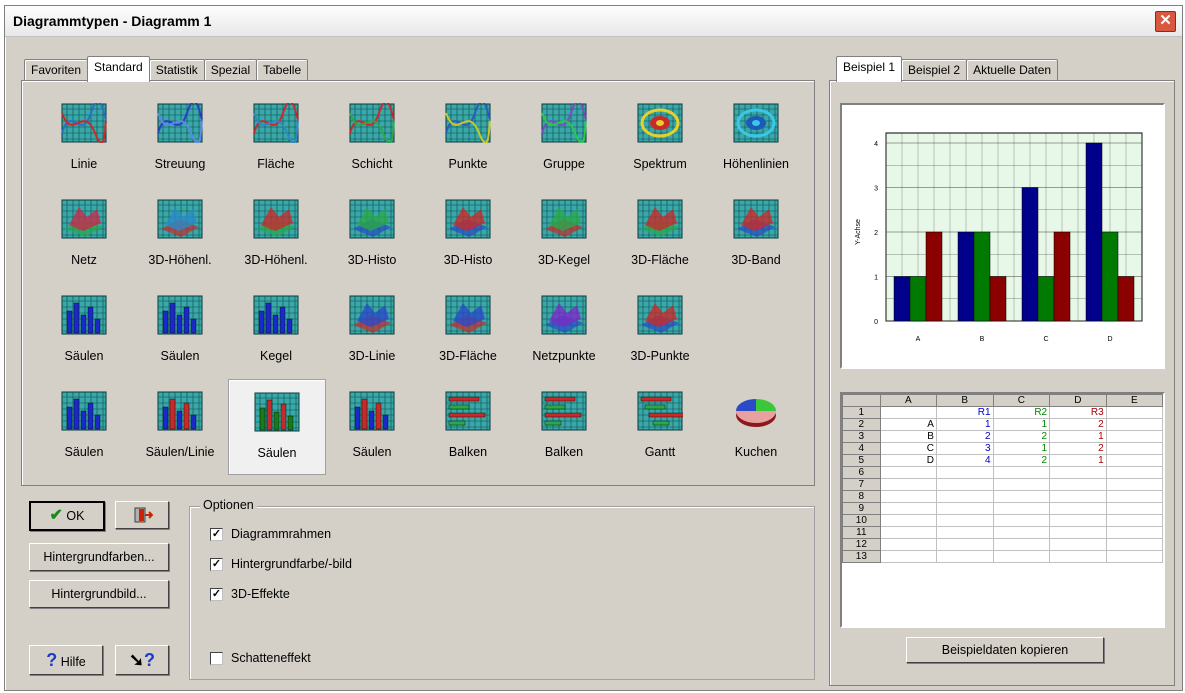 This screenshot has width=1185, height=693. What do you see at coordinates (964, 400) in the screenshot?
I see `sheet-column-header: B` at bounding box center [964, 400].